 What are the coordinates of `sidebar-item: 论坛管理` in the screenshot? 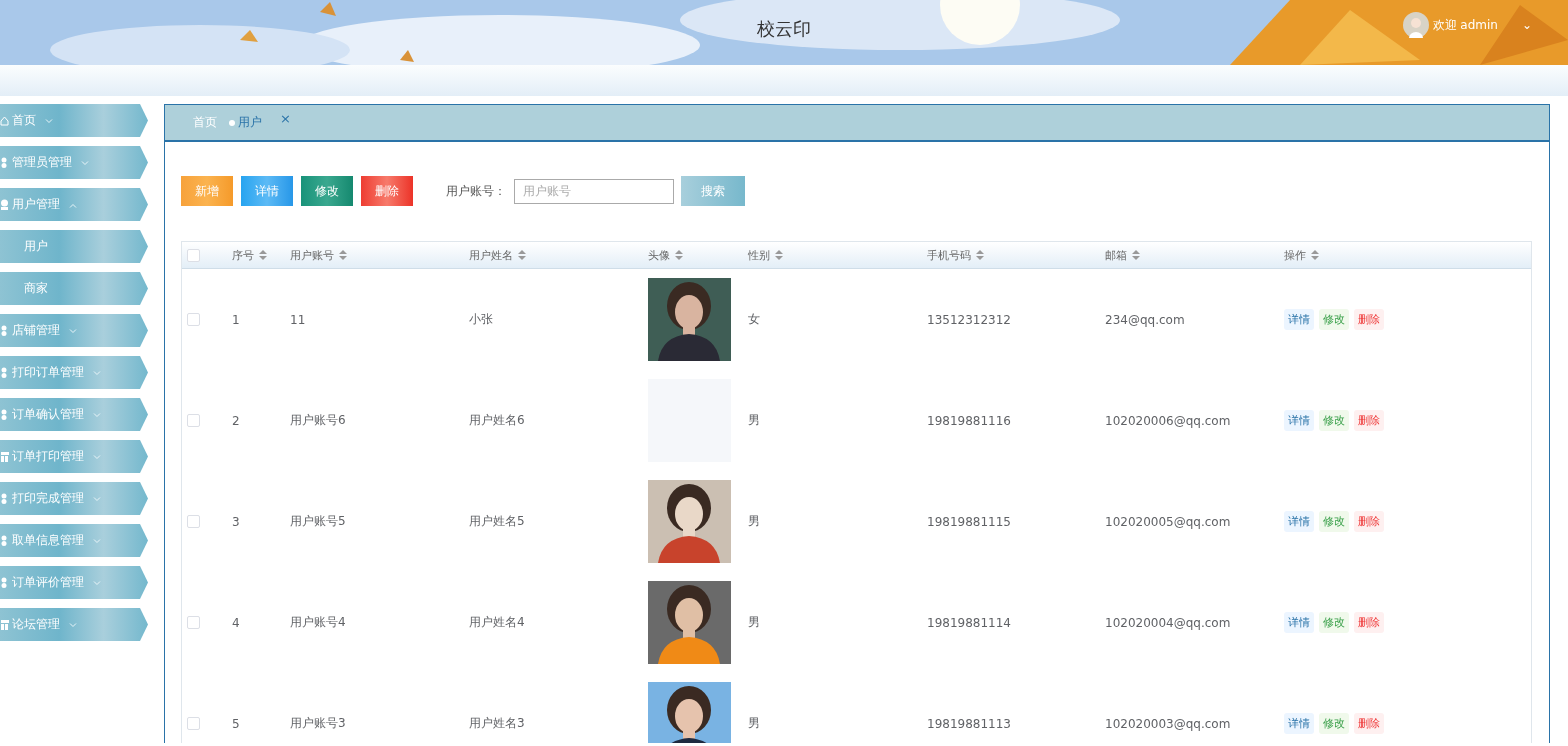 It's located at (74, 624).